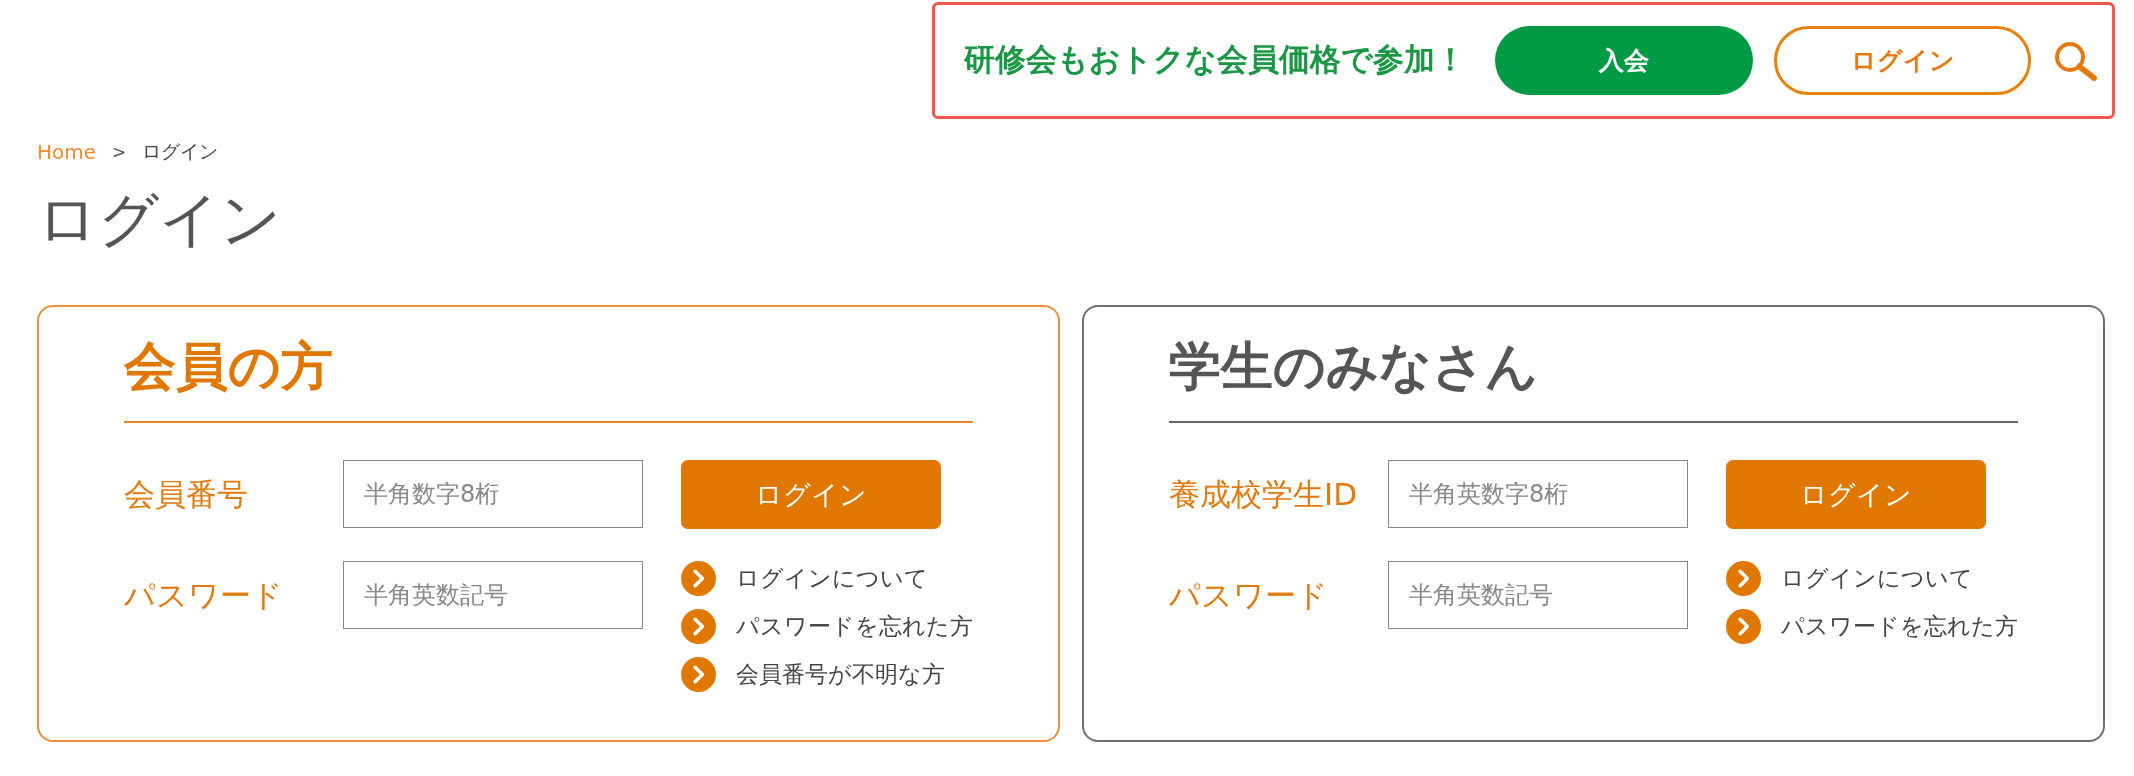 This screenshot has height=776, width=2134. Describe the element at coordinates (159, 219) in the screenshot. I see `page-title: ログイン` at that location.